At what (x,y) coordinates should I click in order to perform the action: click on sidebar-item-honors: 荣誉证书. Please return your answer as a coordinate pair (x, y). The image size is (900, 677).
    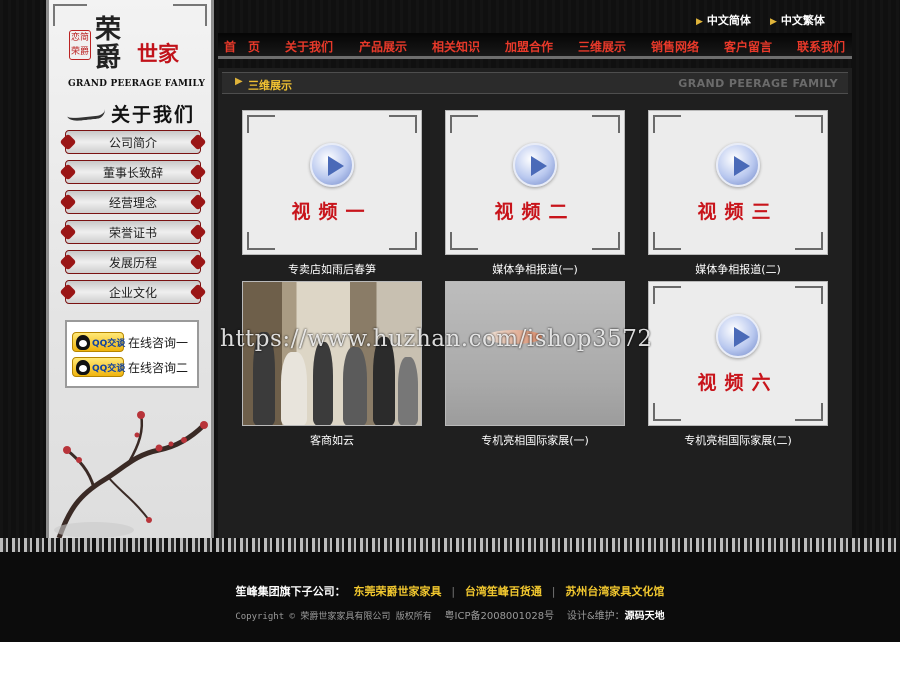
    Looking at the image, I should click on (133, 232).